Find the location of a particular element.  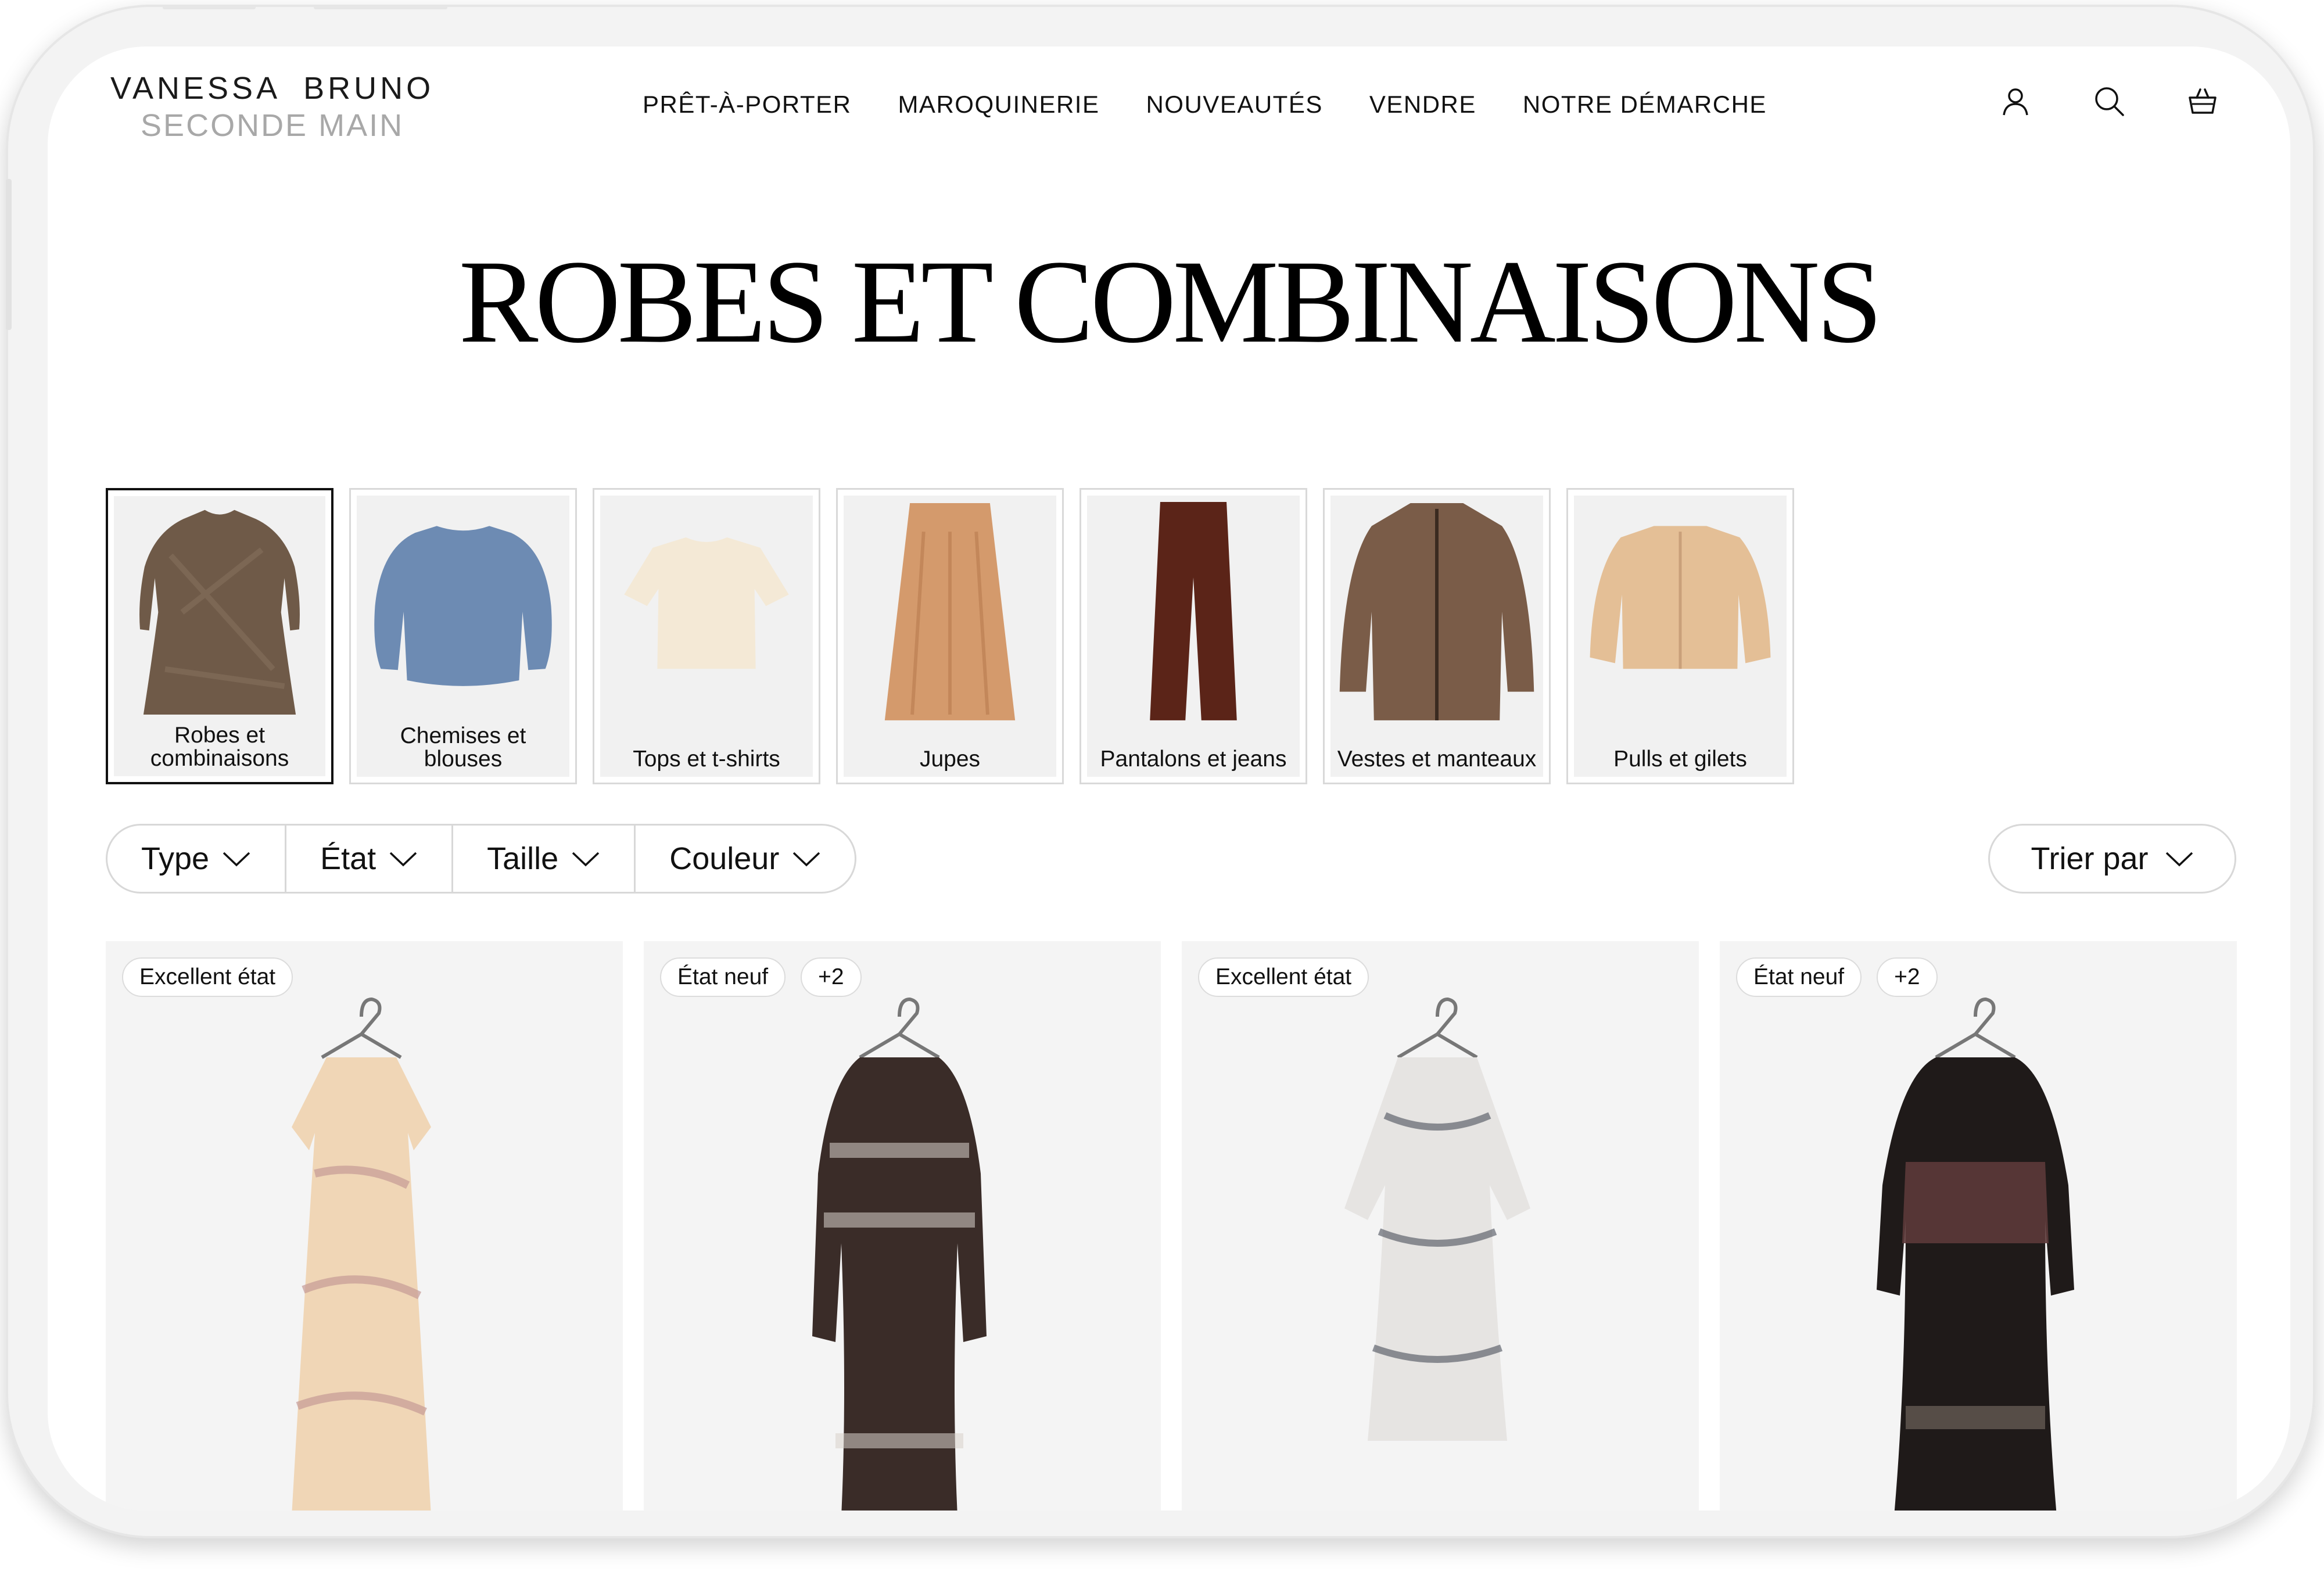

brand-name: VANESSA BRUNO is located at coordinates (272, 88).